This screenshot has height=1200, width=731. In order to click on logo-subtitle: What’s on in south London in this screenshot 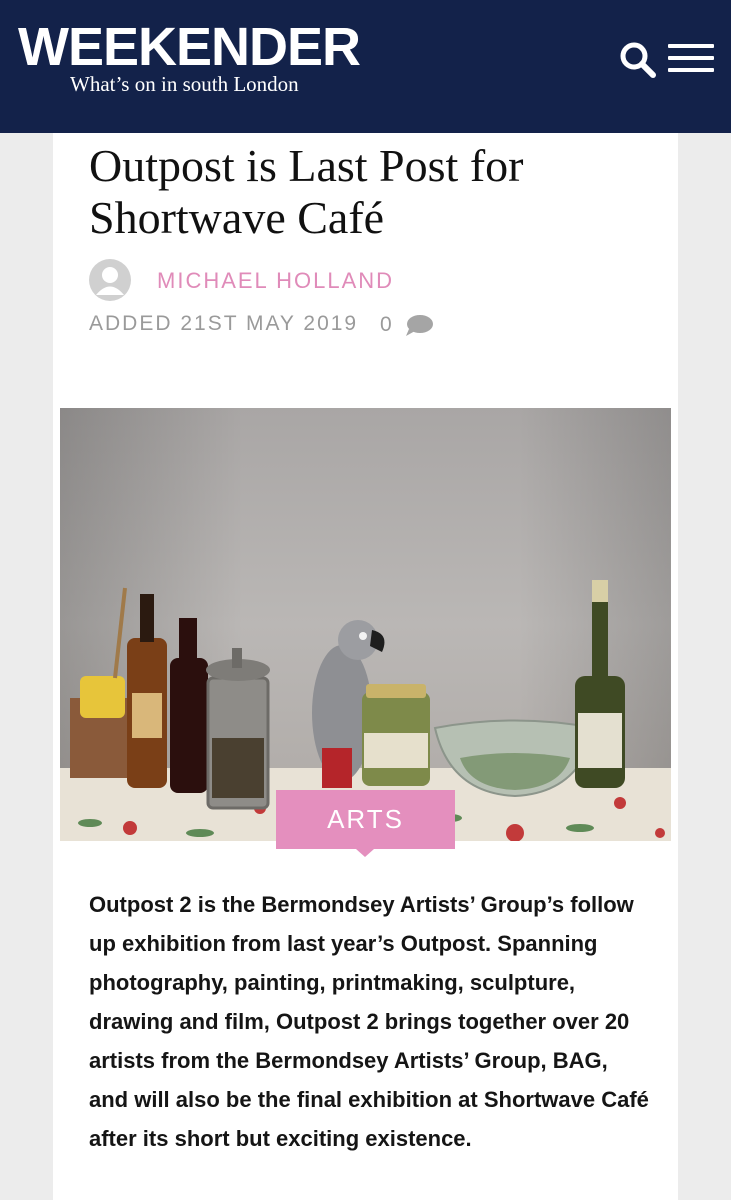, I will do `click(184, 84)`.